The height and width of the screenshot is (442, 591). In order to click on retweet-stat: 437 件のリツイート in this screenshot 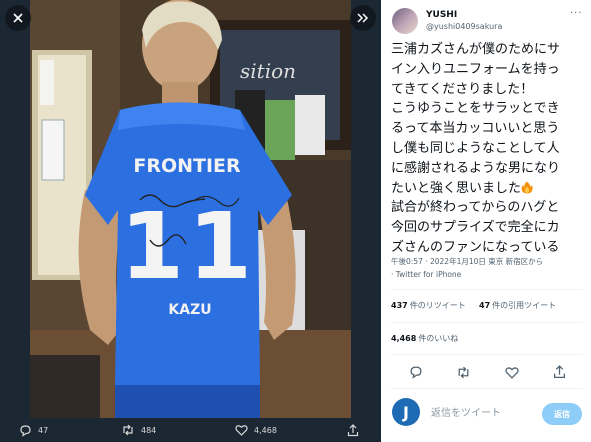, I will do `click(428, 305)`.